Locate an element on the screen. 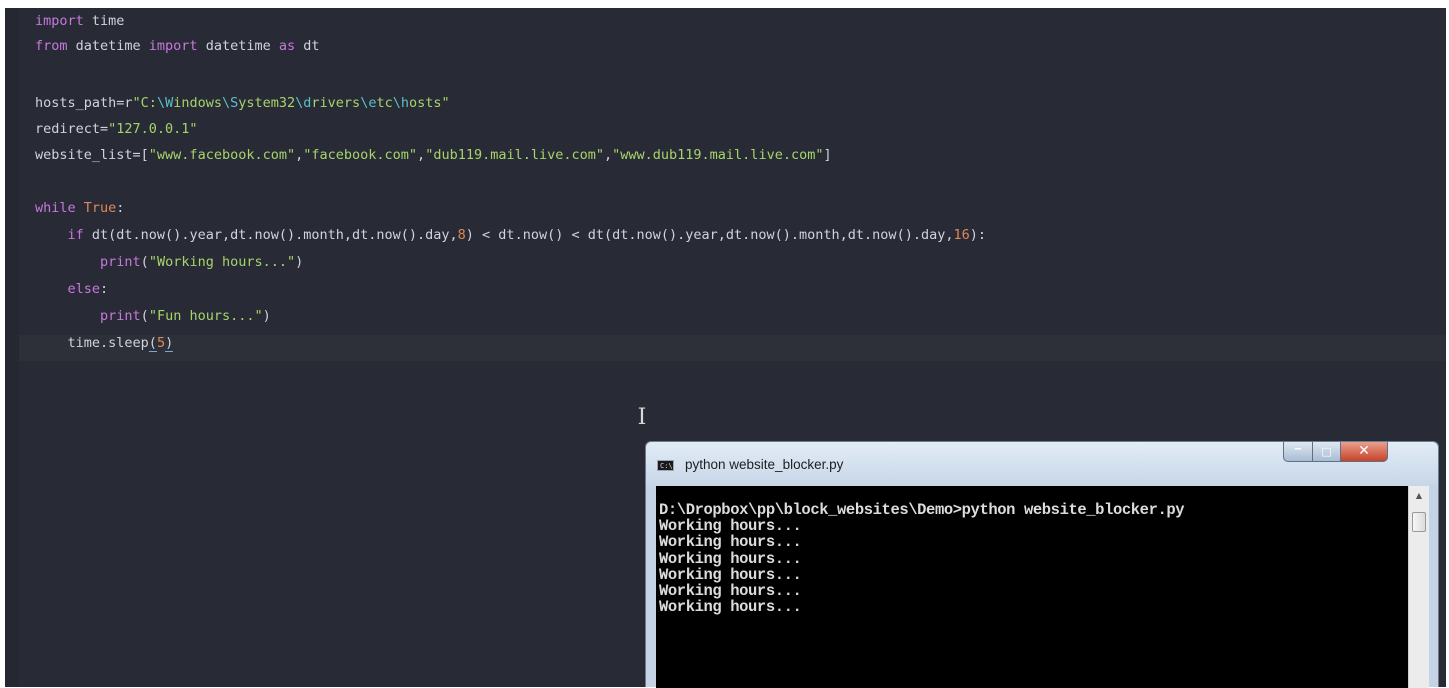  code-line: else: is located at coordinates (72, 289).